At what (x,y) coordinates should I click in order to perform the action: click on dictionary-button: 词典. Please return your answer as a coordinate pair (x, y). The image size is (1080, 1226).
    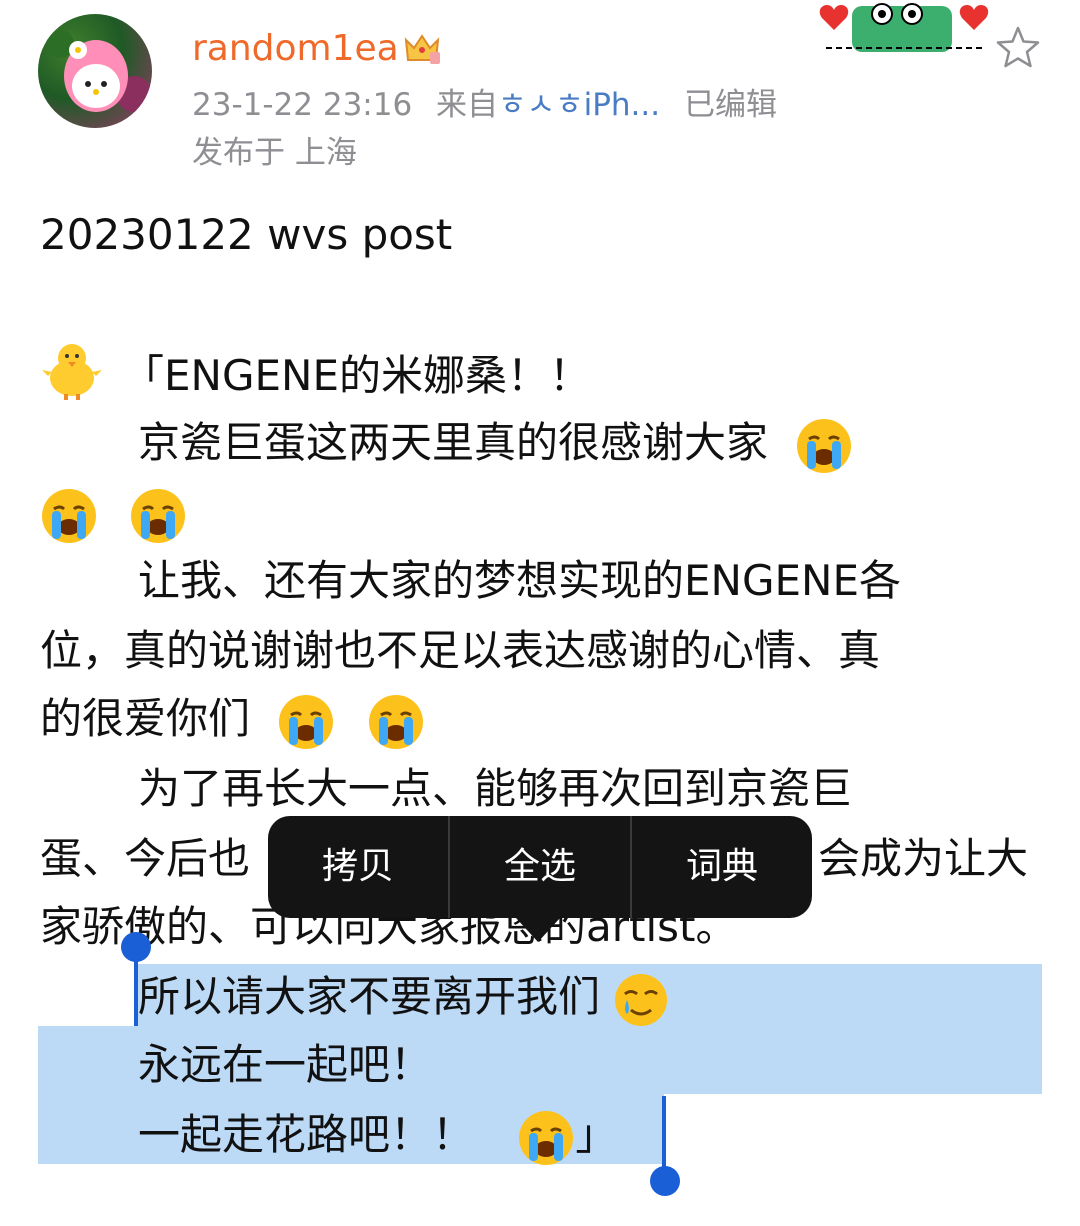
    Looking at the image, I should click on (722, 867).